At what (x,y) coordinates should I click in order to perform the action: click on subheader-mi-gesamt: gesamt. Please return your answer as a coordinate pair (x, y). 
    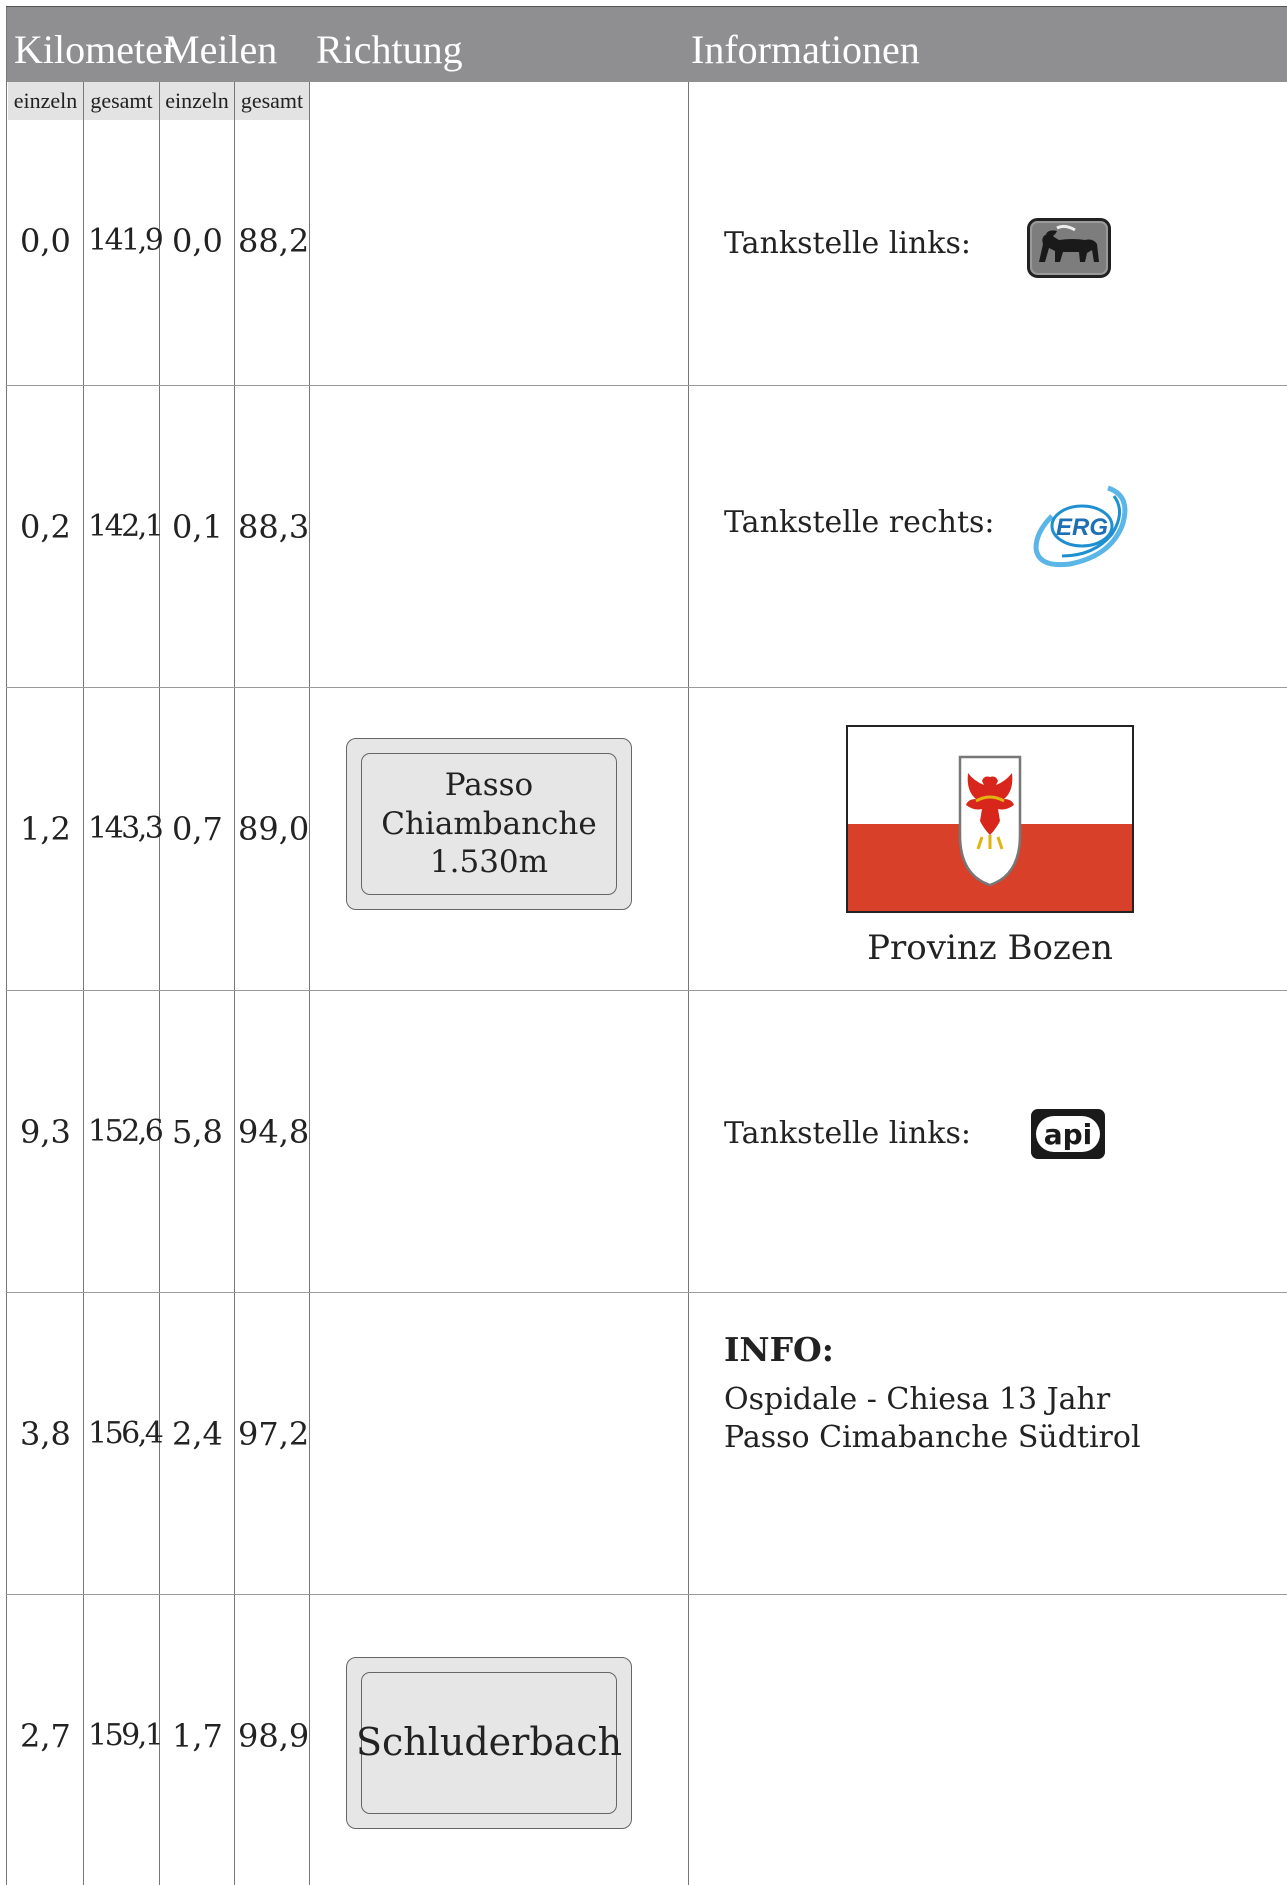
    Looking at the image, I should click on (272, 101).